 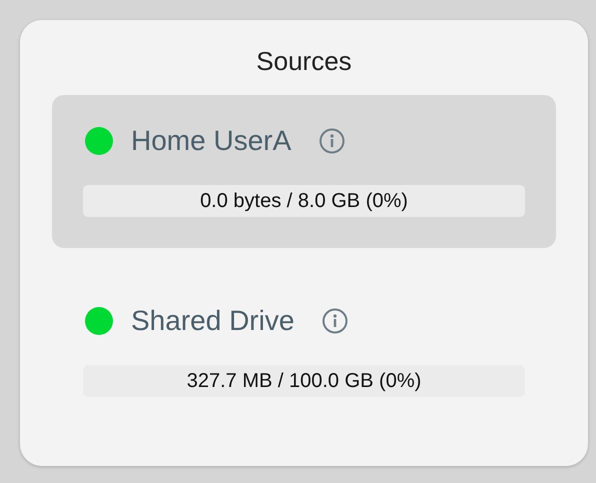 What do you see at coordinates (304, 201) in the screenshot?
I see `usage-text: 0.0 bytes / 8.0 GB (0%)` at bounding box center [304, 201].